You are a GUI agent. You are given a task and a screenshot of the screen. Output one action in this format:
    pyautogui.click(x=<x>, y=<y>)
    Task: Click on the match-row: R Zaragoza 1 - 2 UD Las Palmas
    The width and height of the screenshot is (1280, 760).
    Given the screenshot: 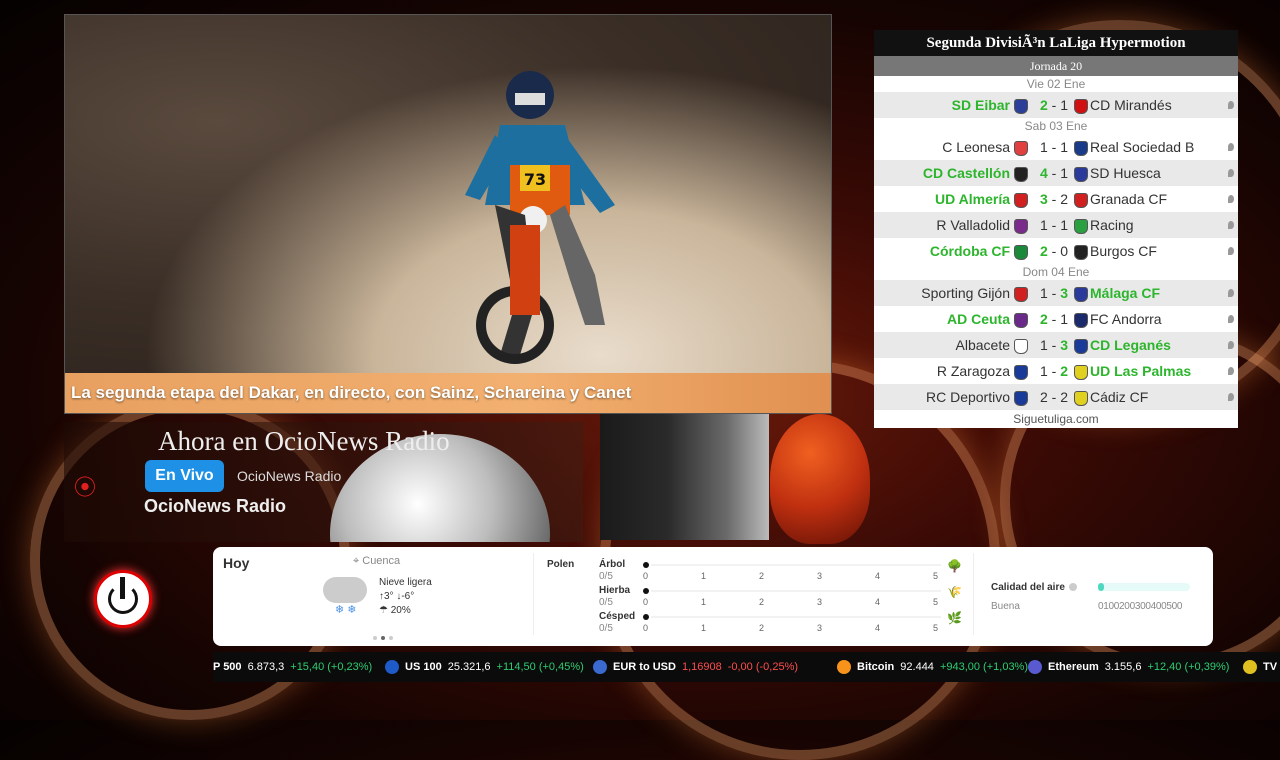 What is the action you would take?
    pyautogui.click(x=1056, y=371)
    